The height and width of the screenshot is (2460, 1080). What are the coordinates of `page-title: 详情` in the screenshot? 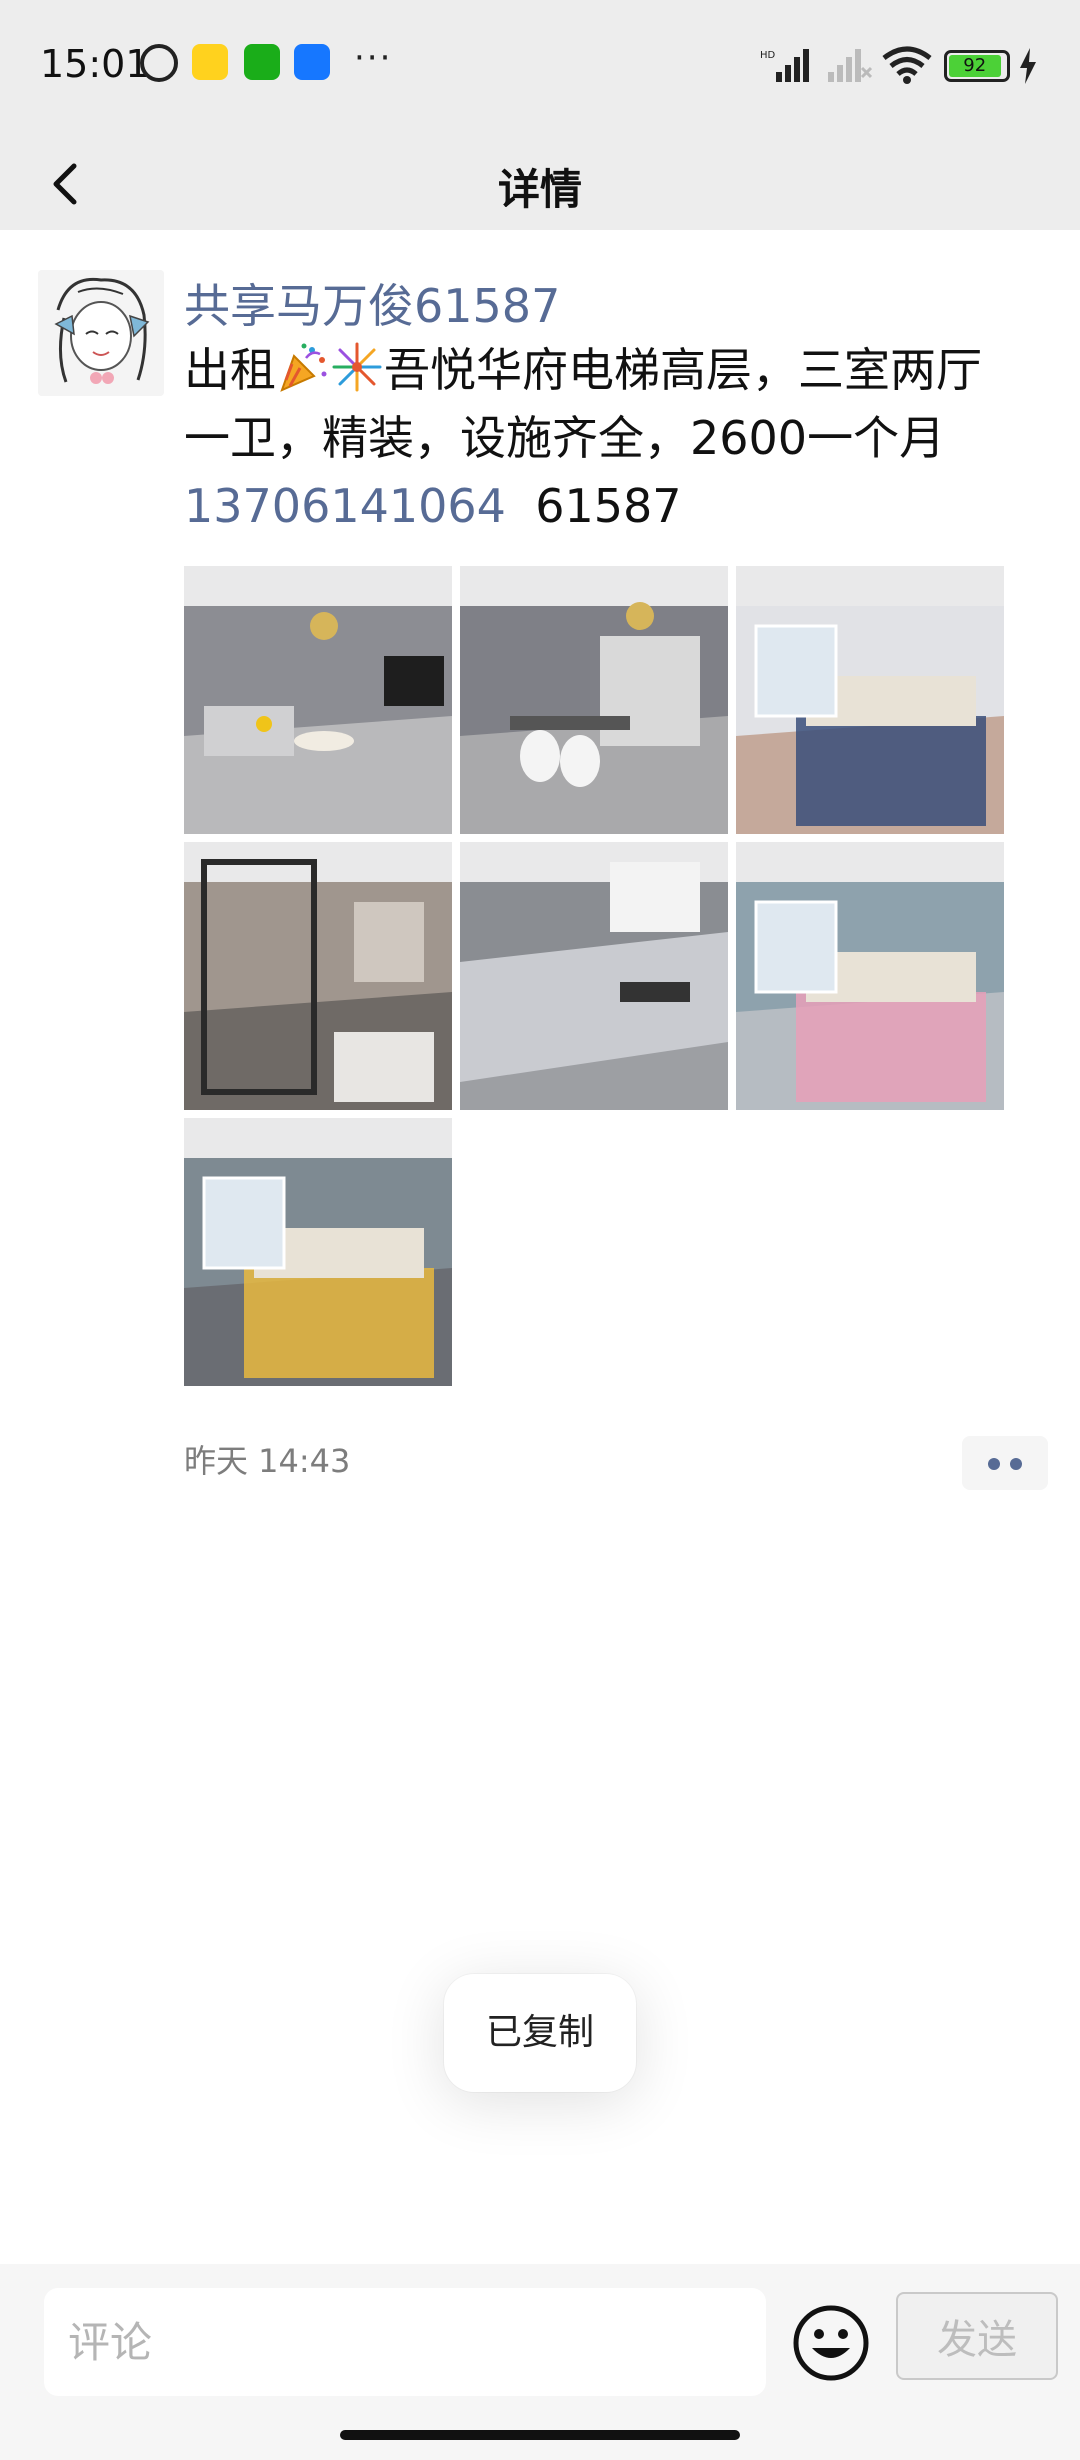 It's located at (539, 189).